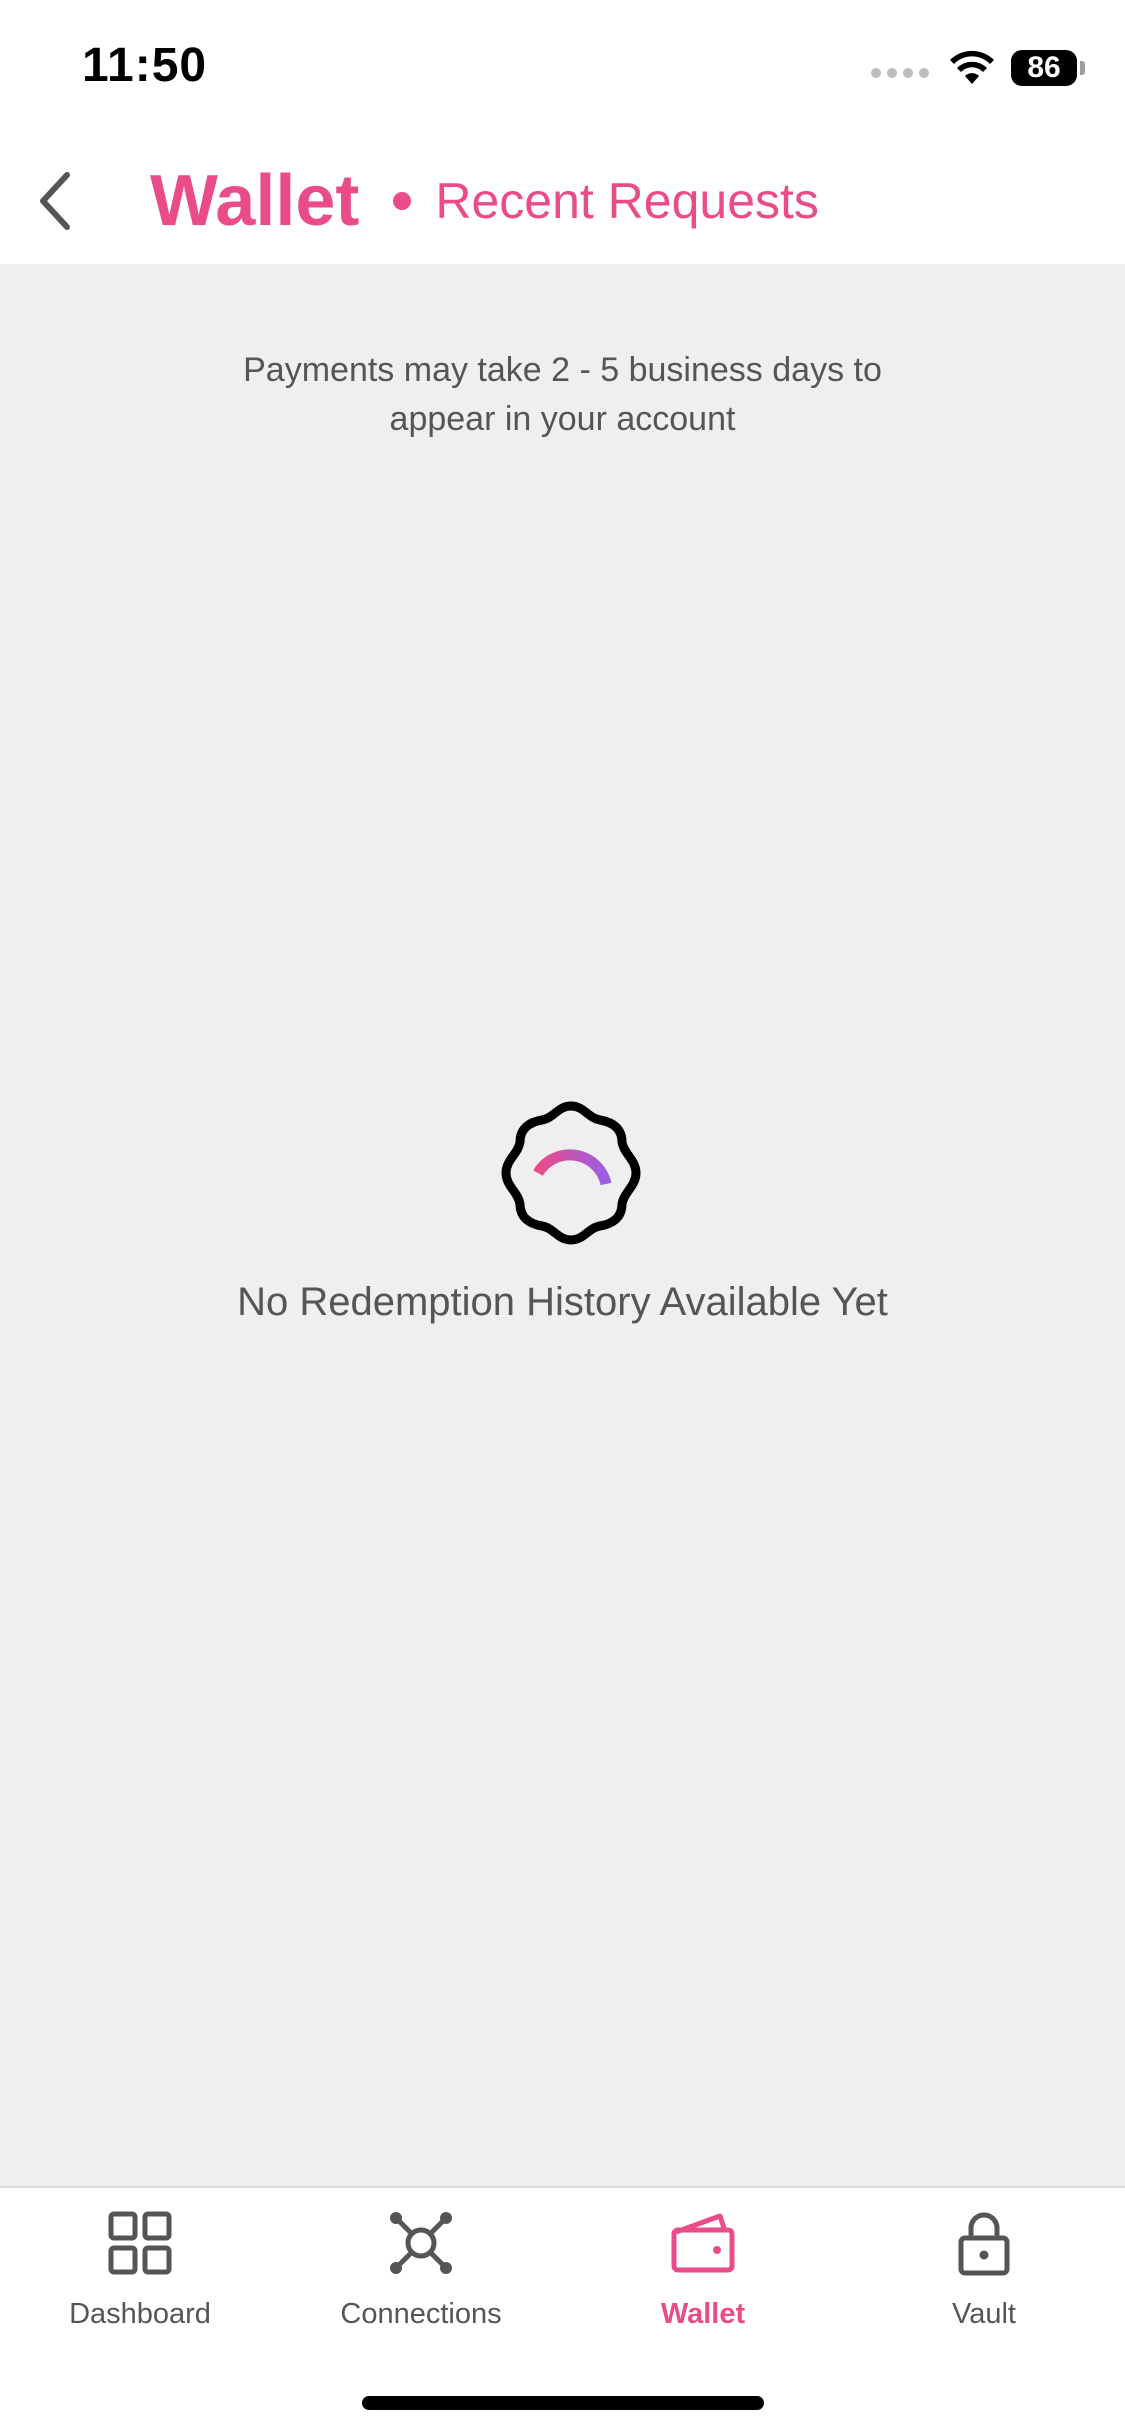 This screenshot has height=2436, width=1125. What do you see at coordinates (563, 2403) in the screenshot?
I see `home-indicator` at bounding box center [563, 2403].